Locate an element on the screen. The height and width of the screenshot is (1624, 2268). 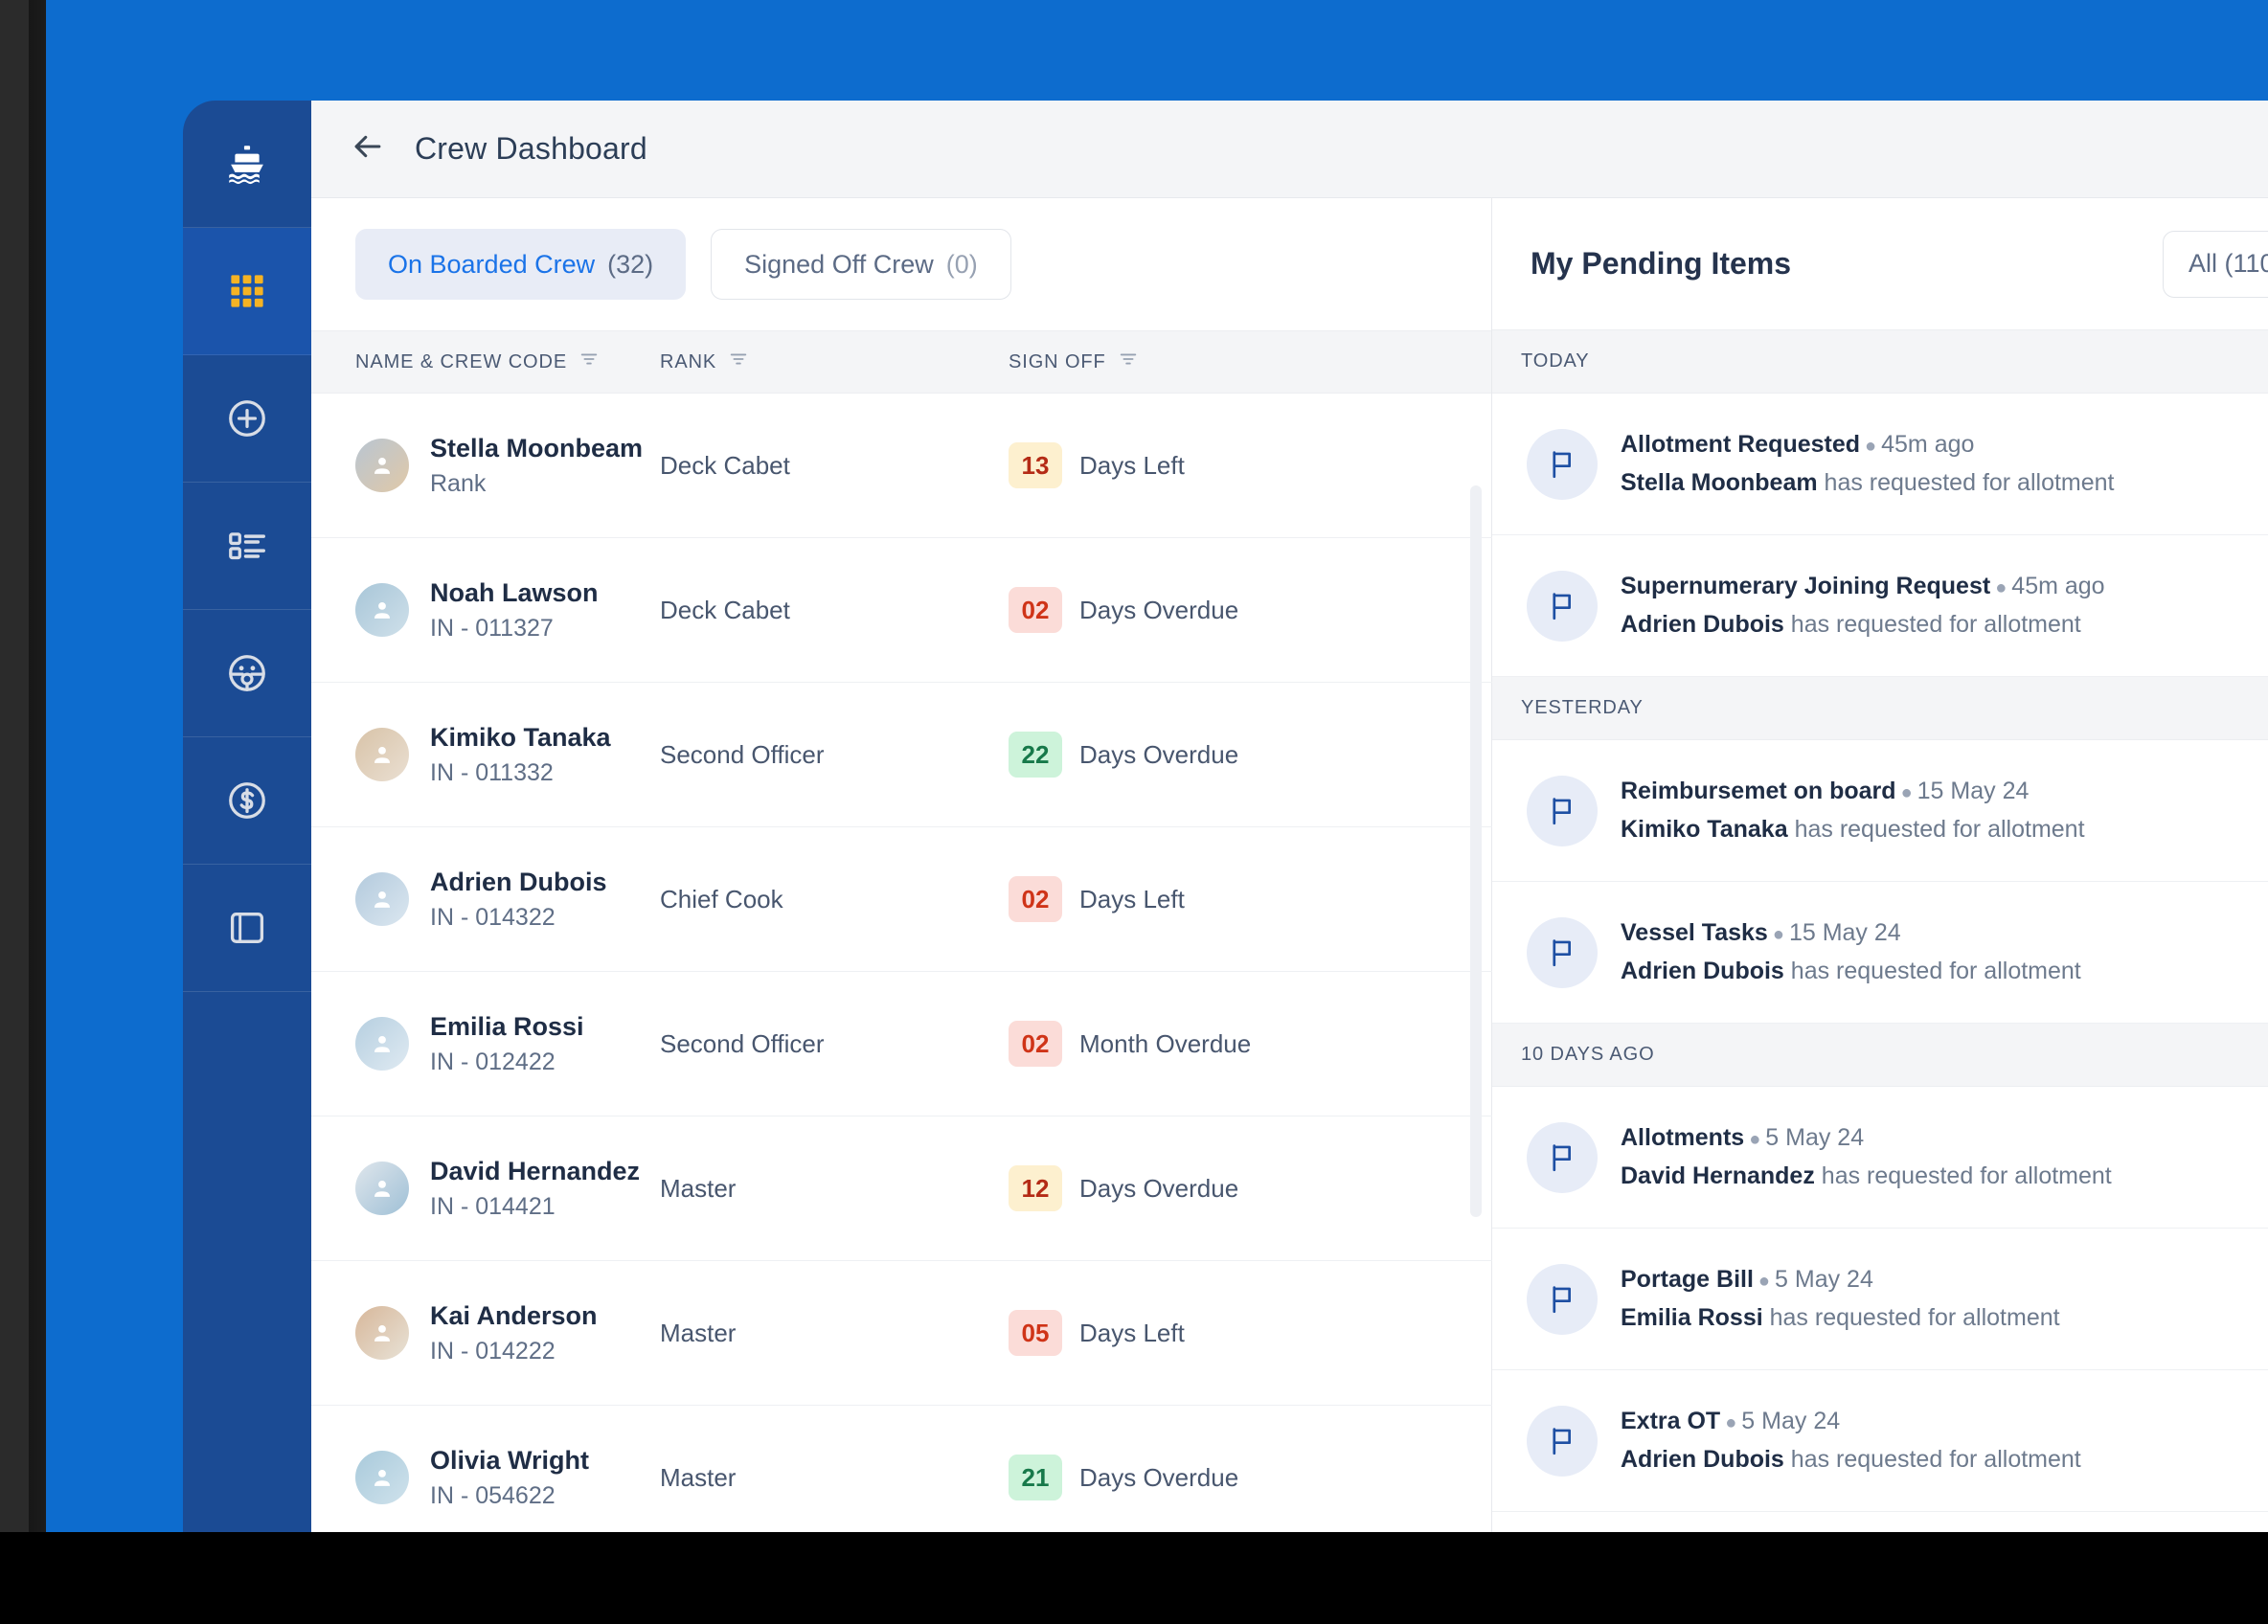
sidebar-item-tasks is located at coordinates (247, 546).